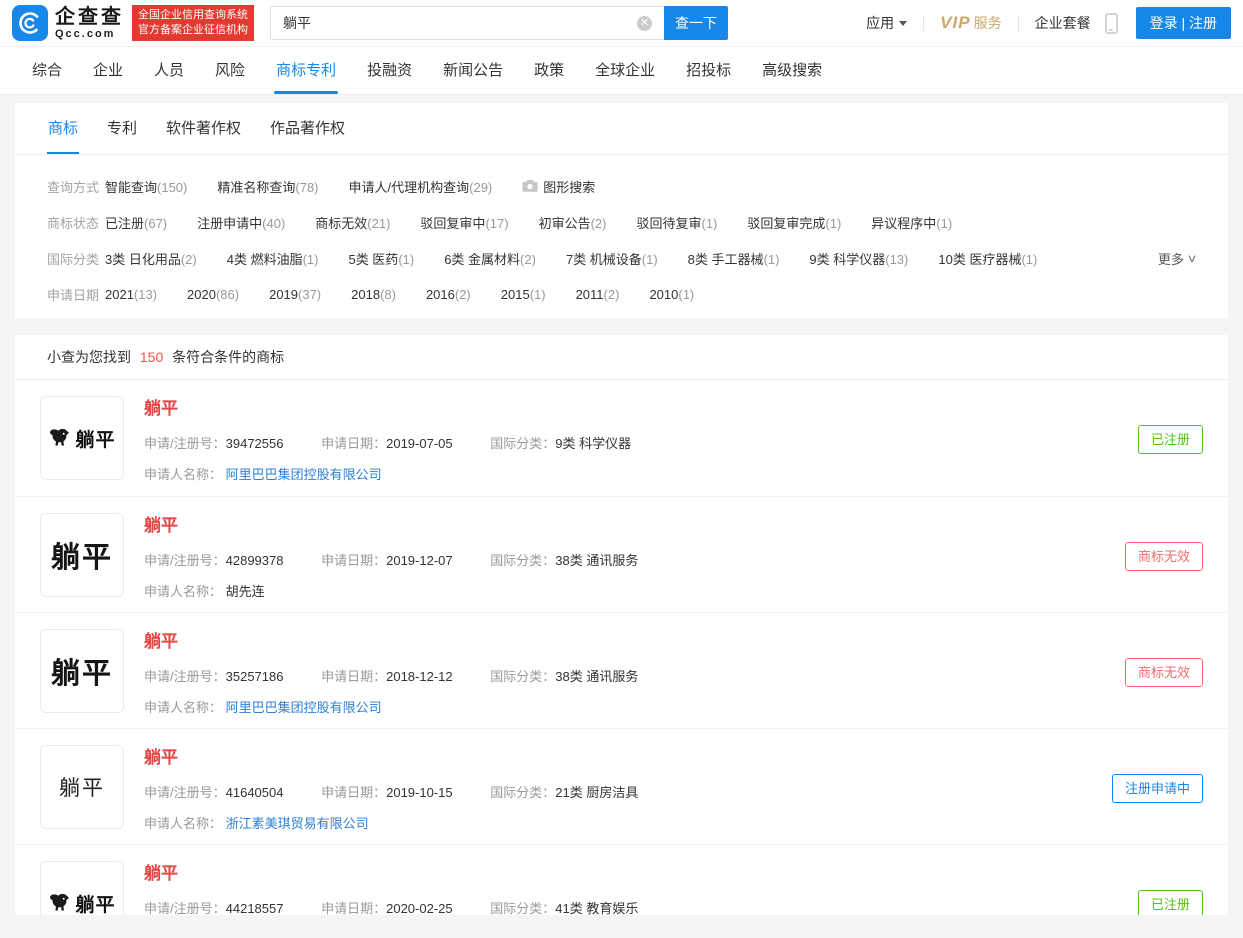 Image resolution: width=1243 pixels, height=938 pixels. What do you see at coordinates (146, 186) in the screenshot?
I see `filter-option: 智能查询(150)` at bounding box center [146, 186].